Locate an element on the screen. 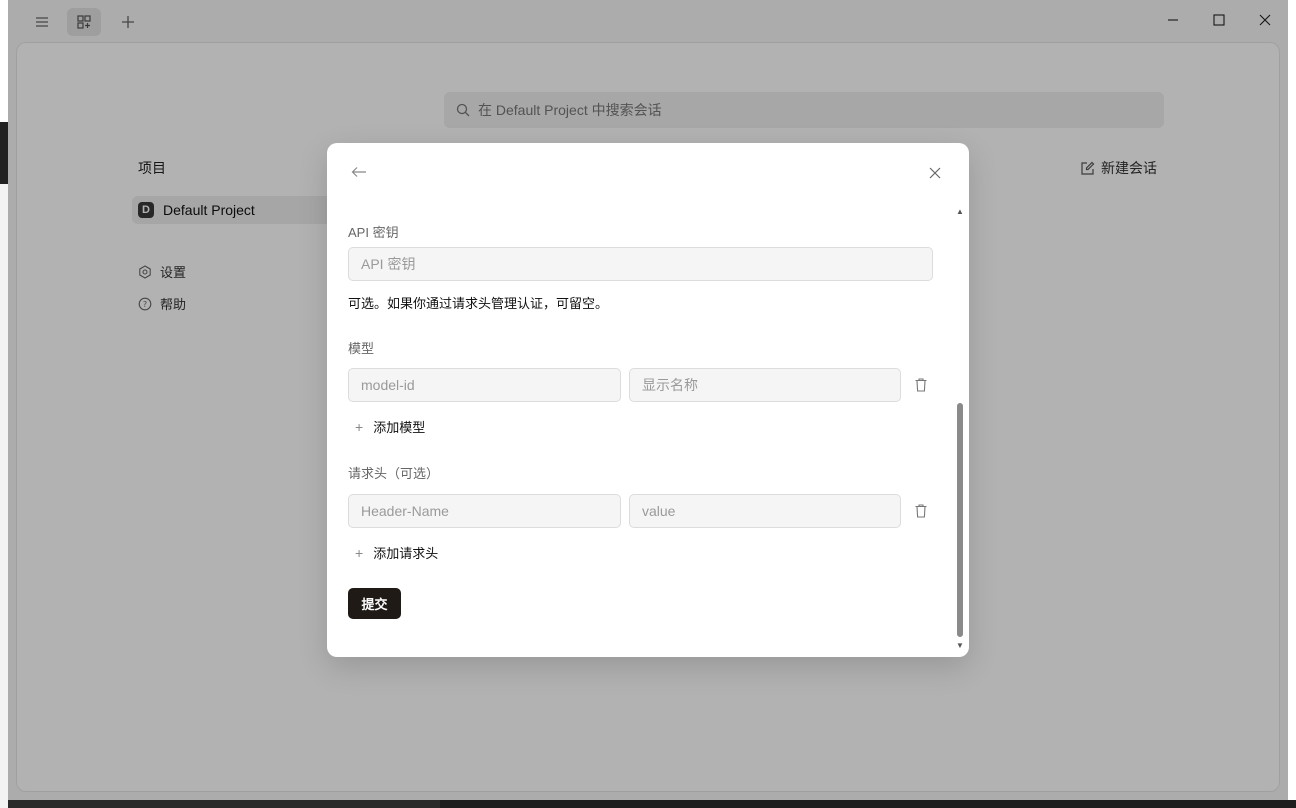 The width and height of the screenshot is (1296, 808). delete-model-button is located at coordinates (921, 385).